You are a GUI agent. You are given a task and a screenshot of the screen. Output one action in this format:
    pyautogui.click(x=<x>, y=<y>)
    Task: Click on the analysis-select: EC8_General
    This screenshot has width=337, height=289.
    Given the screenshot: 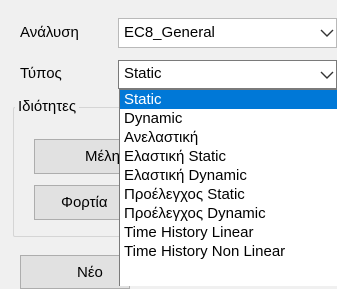 What is the action you would take?
    pyautogui.click(x=227, y=33)
    